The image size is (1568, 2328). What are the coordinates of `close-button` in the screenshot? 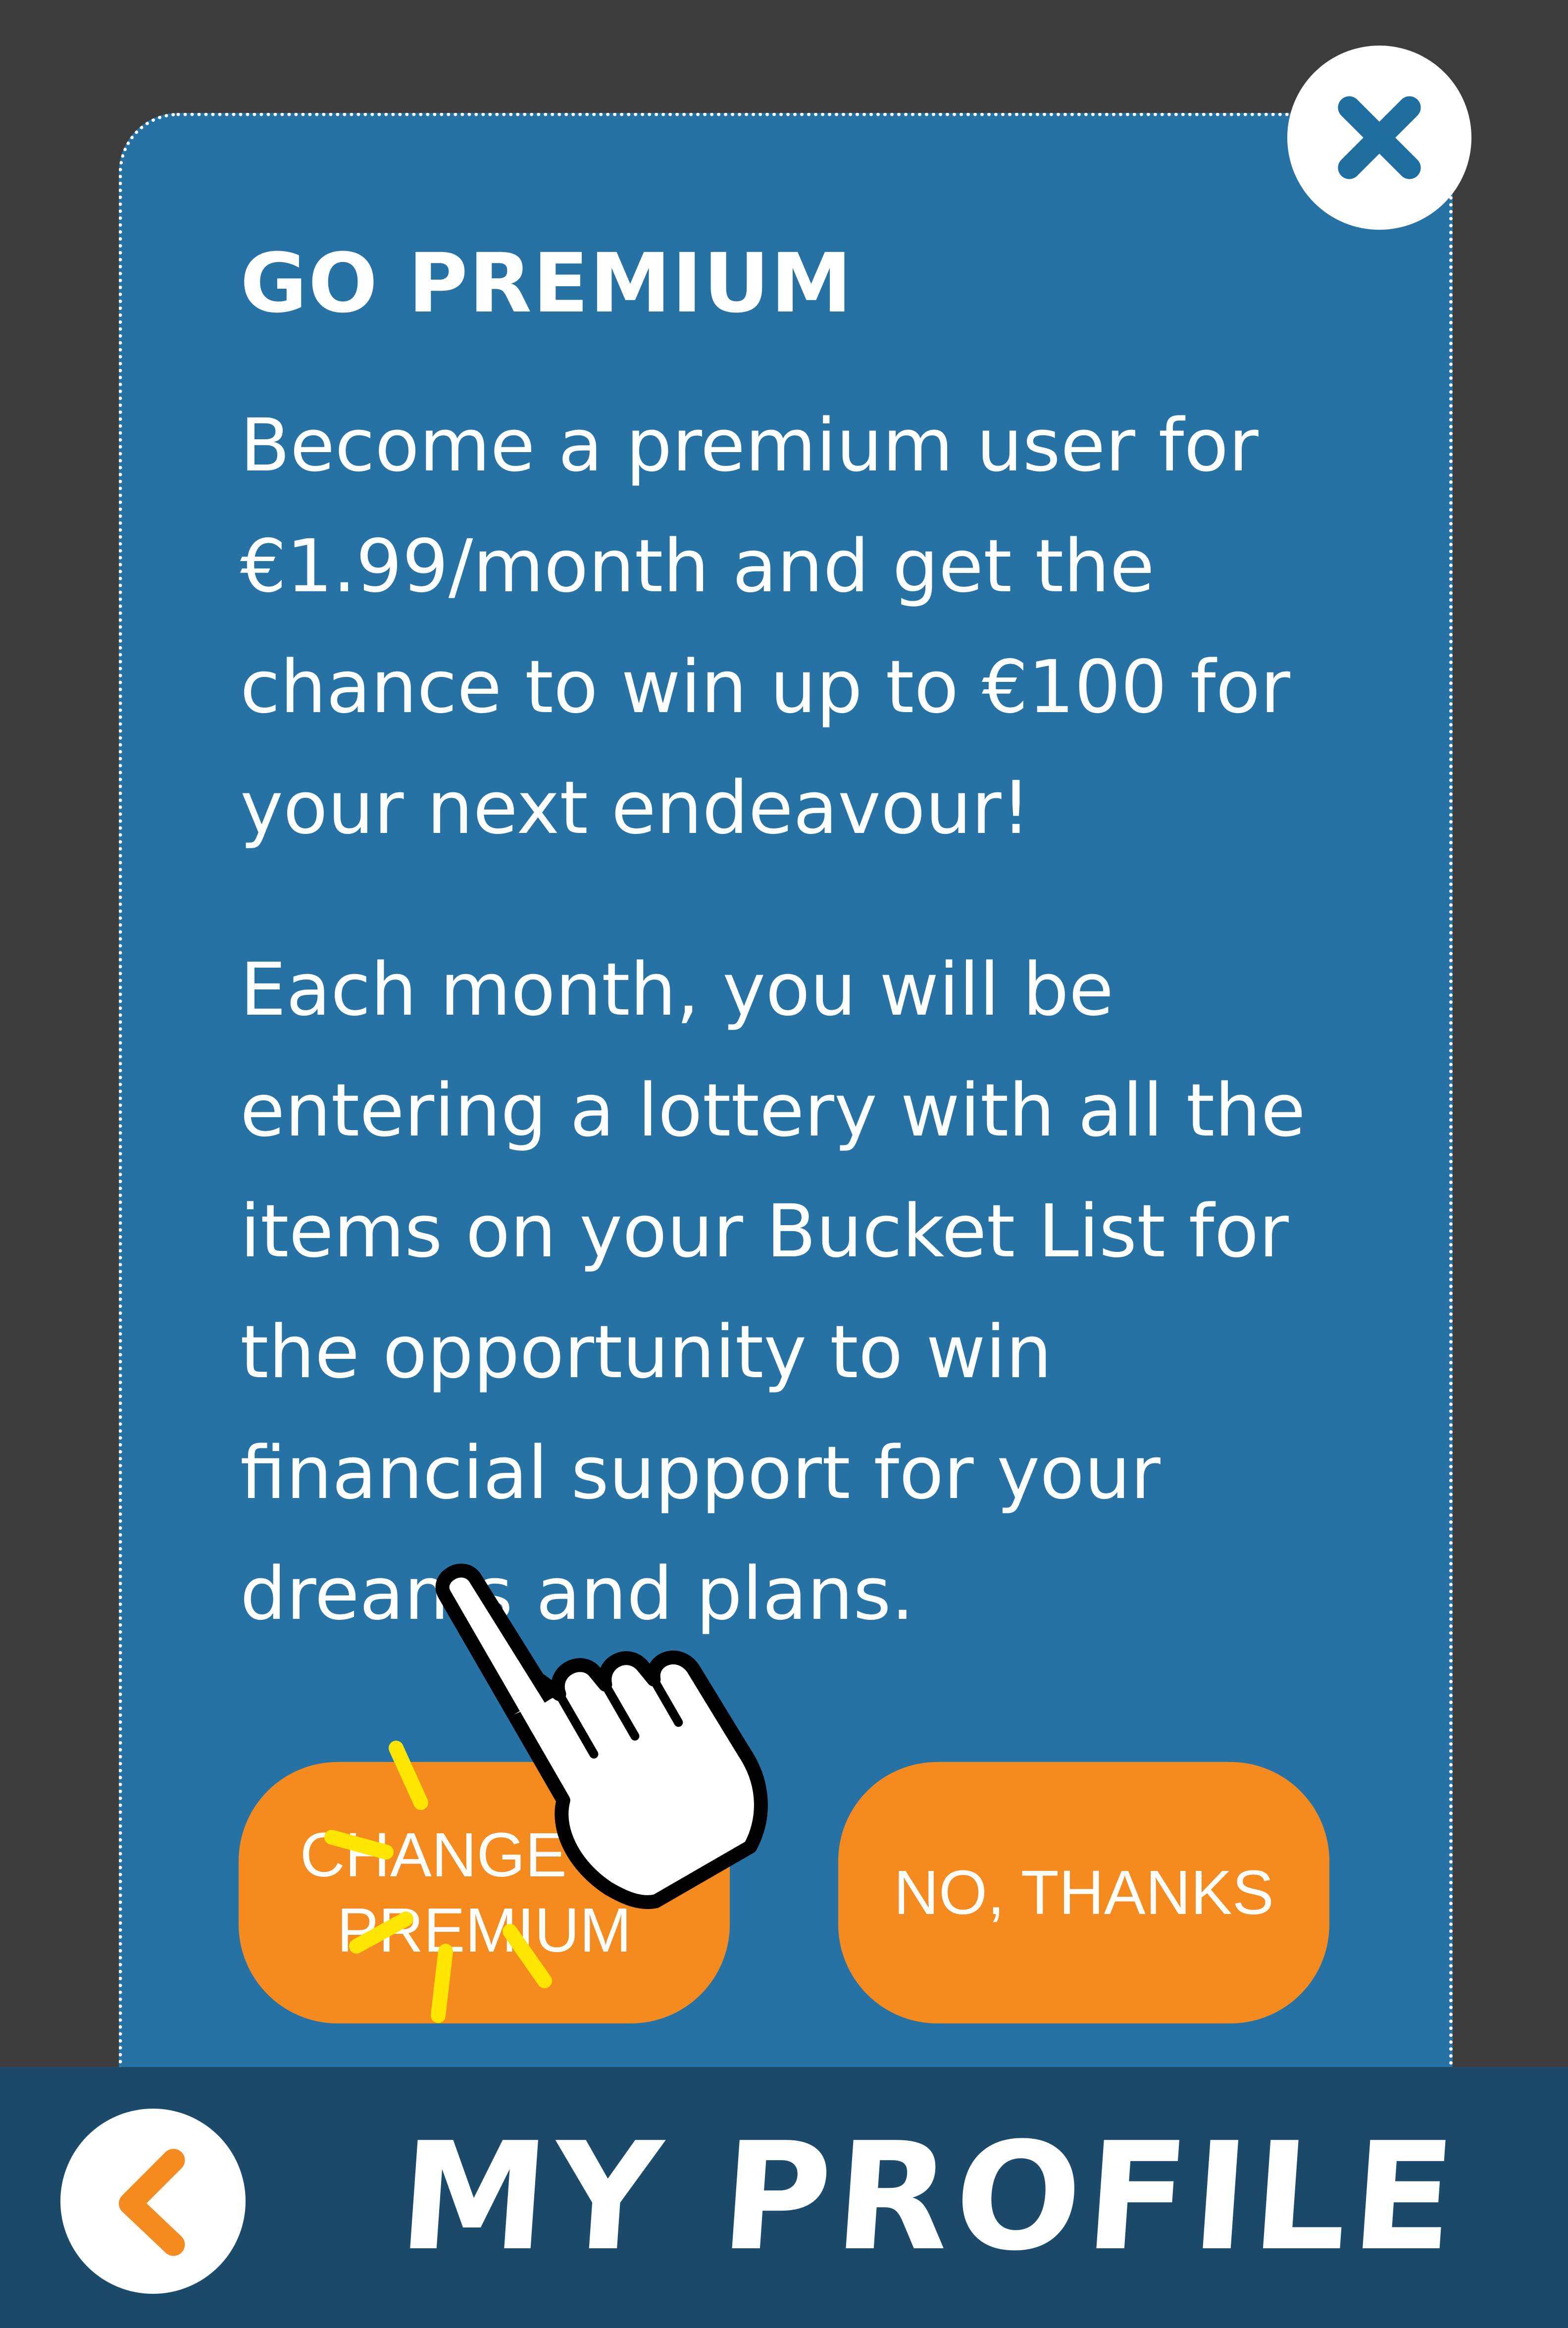 It's located at (1379, 138).